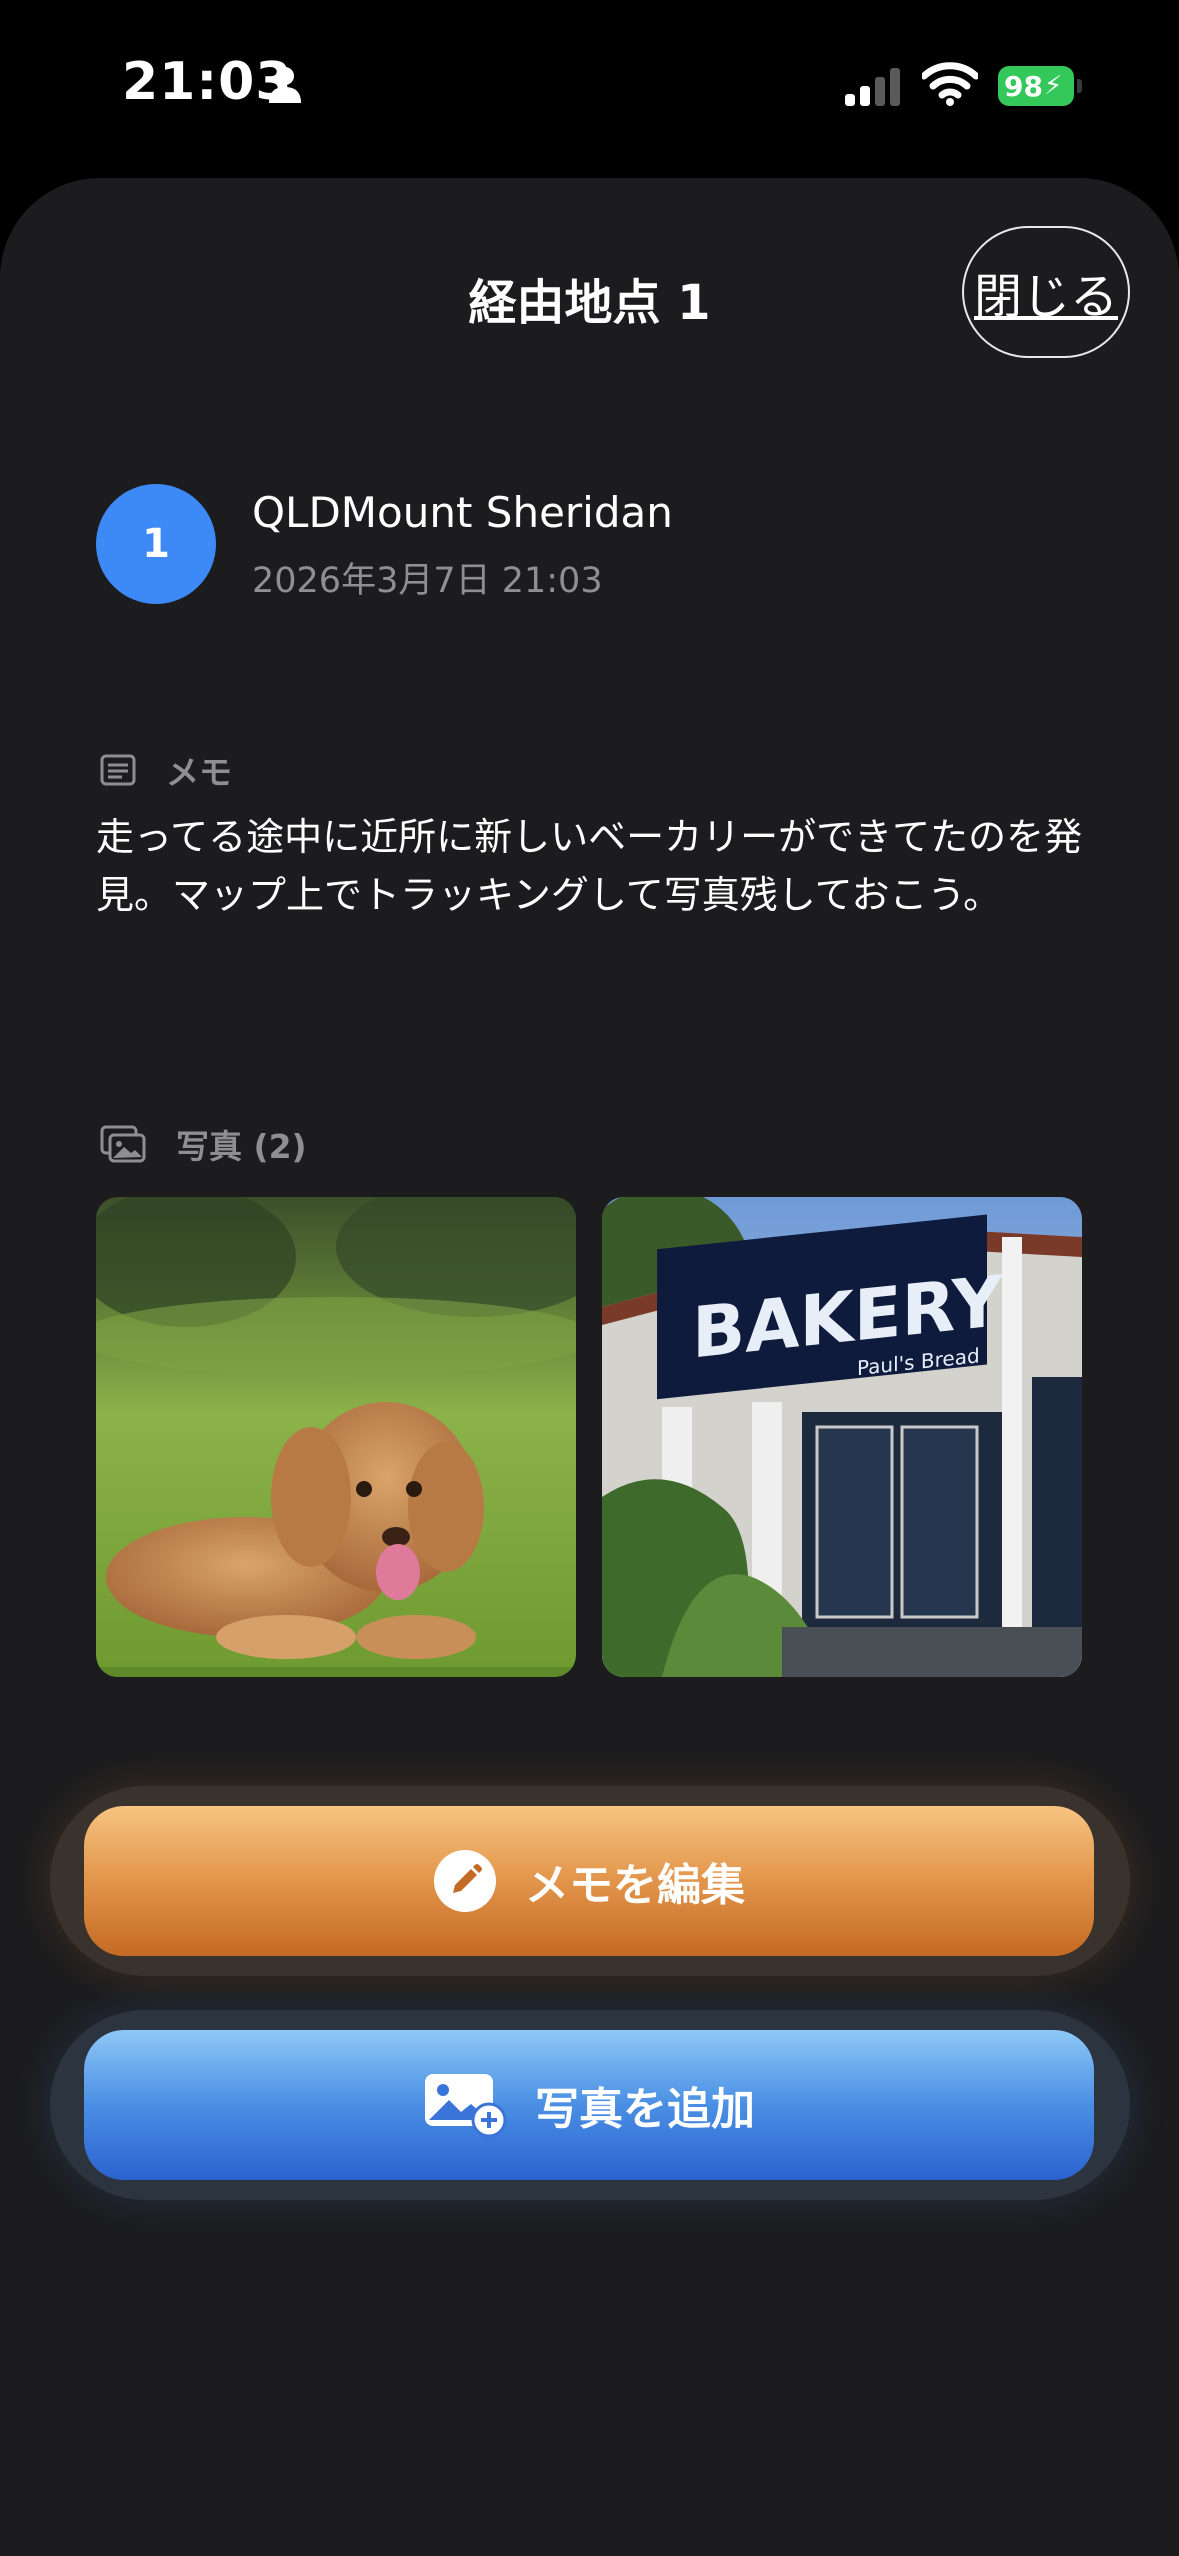  What do you see at coordinates (842, 1437) in the screenshot?
I see `bakery-photo: BAKERY Paul's Bread` at bounding box center [842, 1437].